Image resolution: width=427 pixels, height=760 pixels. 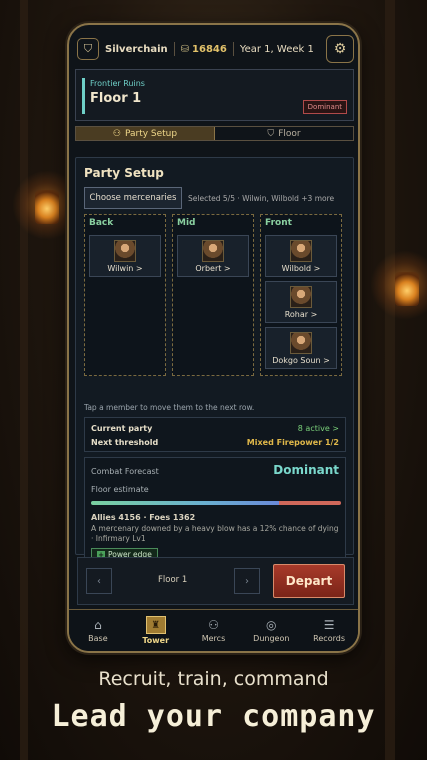 What do you see at coordinates (83, 96) in the screenshot?
I see `accent-bar` at bounding box center [83, 96].